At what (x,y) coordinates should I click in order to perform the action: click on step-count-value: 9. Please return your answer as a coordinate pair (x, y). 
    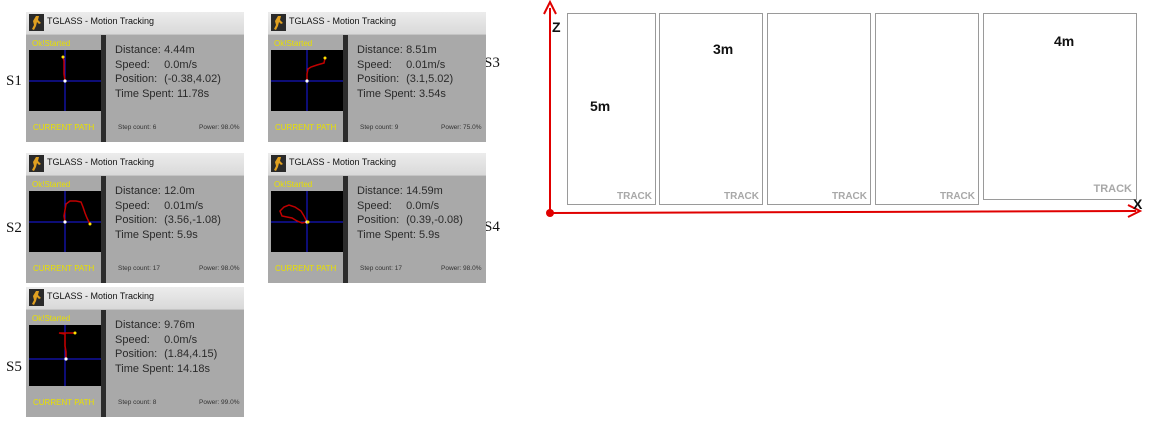
    Looking at the image, I should click on (396, 127).